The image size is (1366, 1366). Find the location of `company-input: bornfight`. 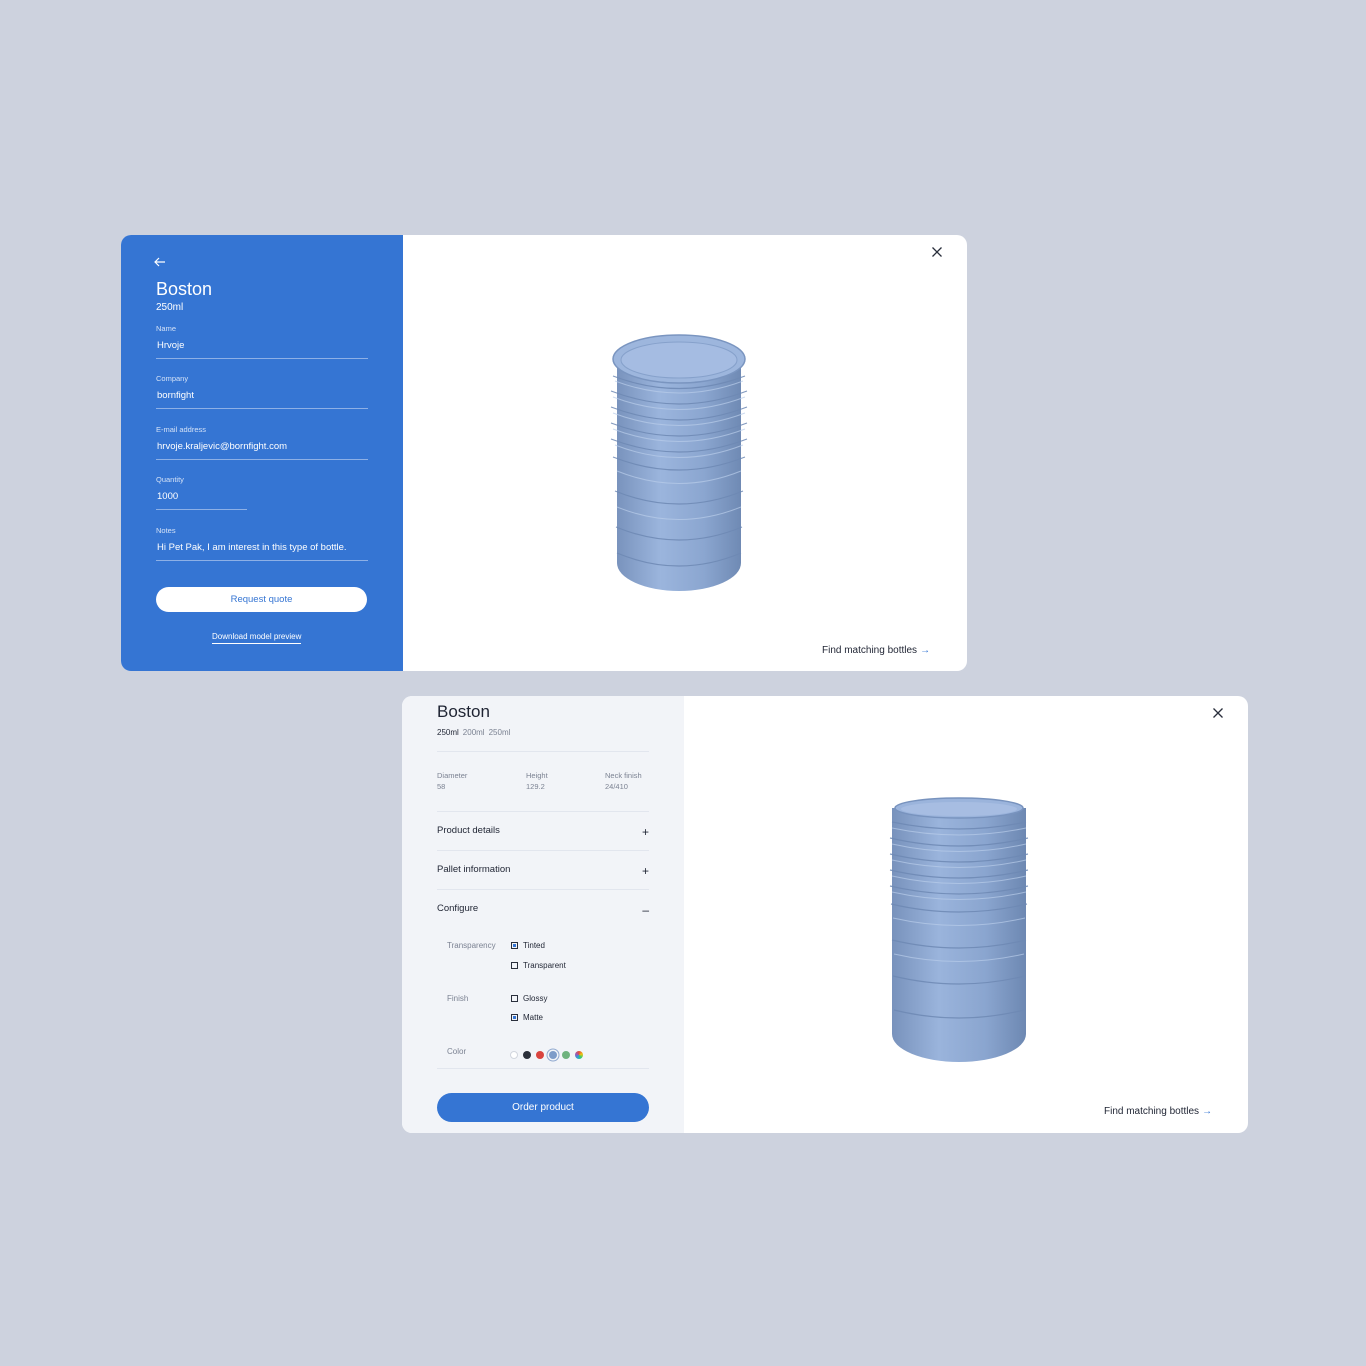

company-input: bornfight is located at coordinates (262, 399).